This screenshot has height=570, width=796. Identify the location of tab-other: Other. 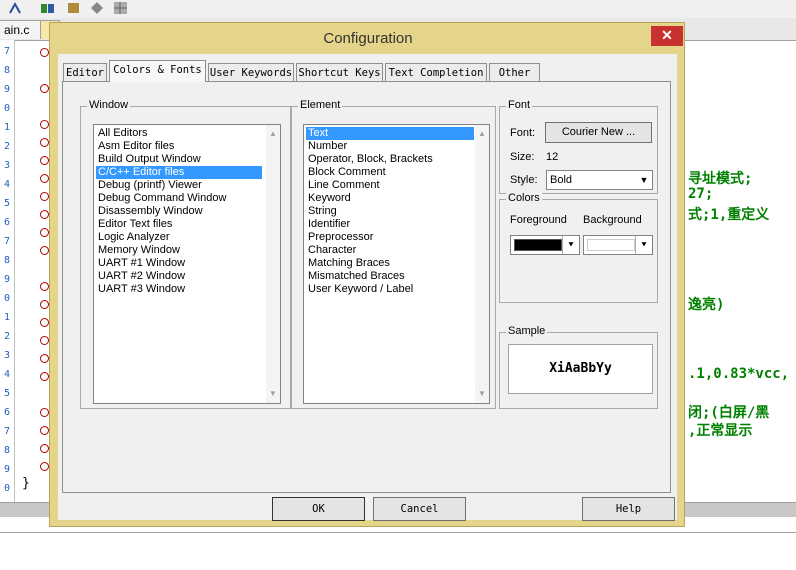
(514, 72).